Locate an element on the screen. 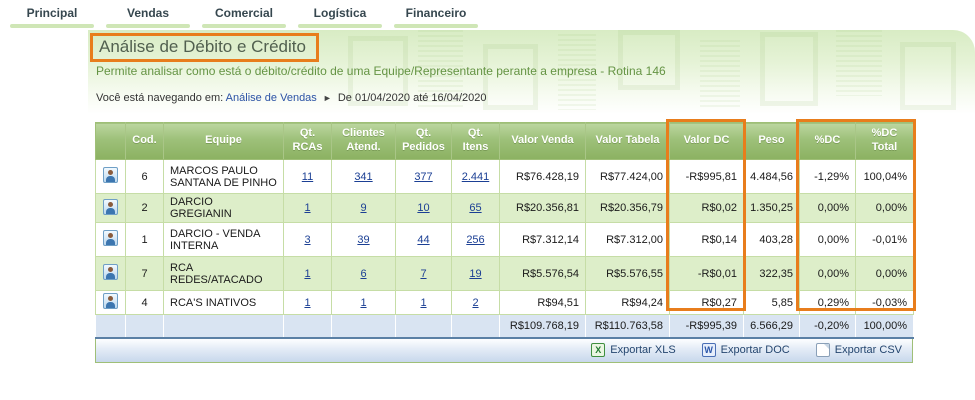  link-qt-rcas: 3 is located at coordinates (307, 240).